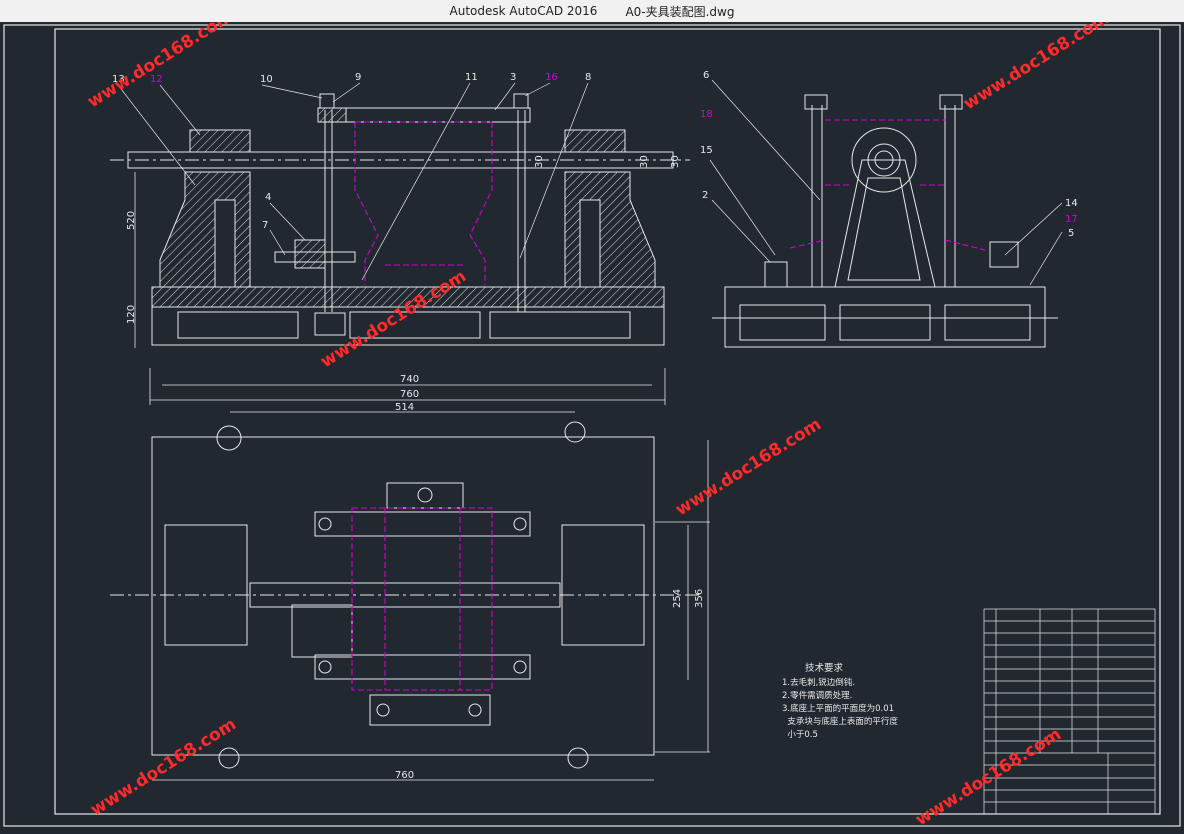  Describe the element at coordinates (680, 11) in the screenshot. I see `file-name: A0-夹具装配图.dwg` at that location.